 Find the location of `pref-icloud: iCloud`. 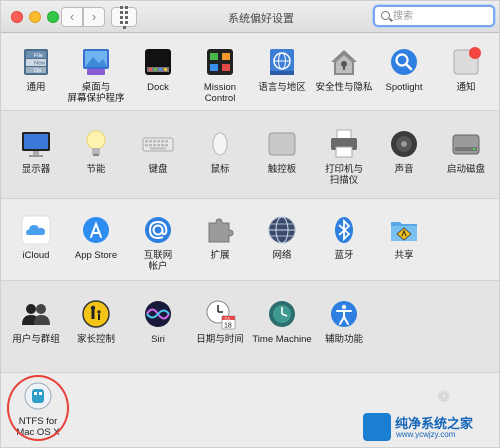

pref-icloud: iCloud is located at coordinates (36, 237).